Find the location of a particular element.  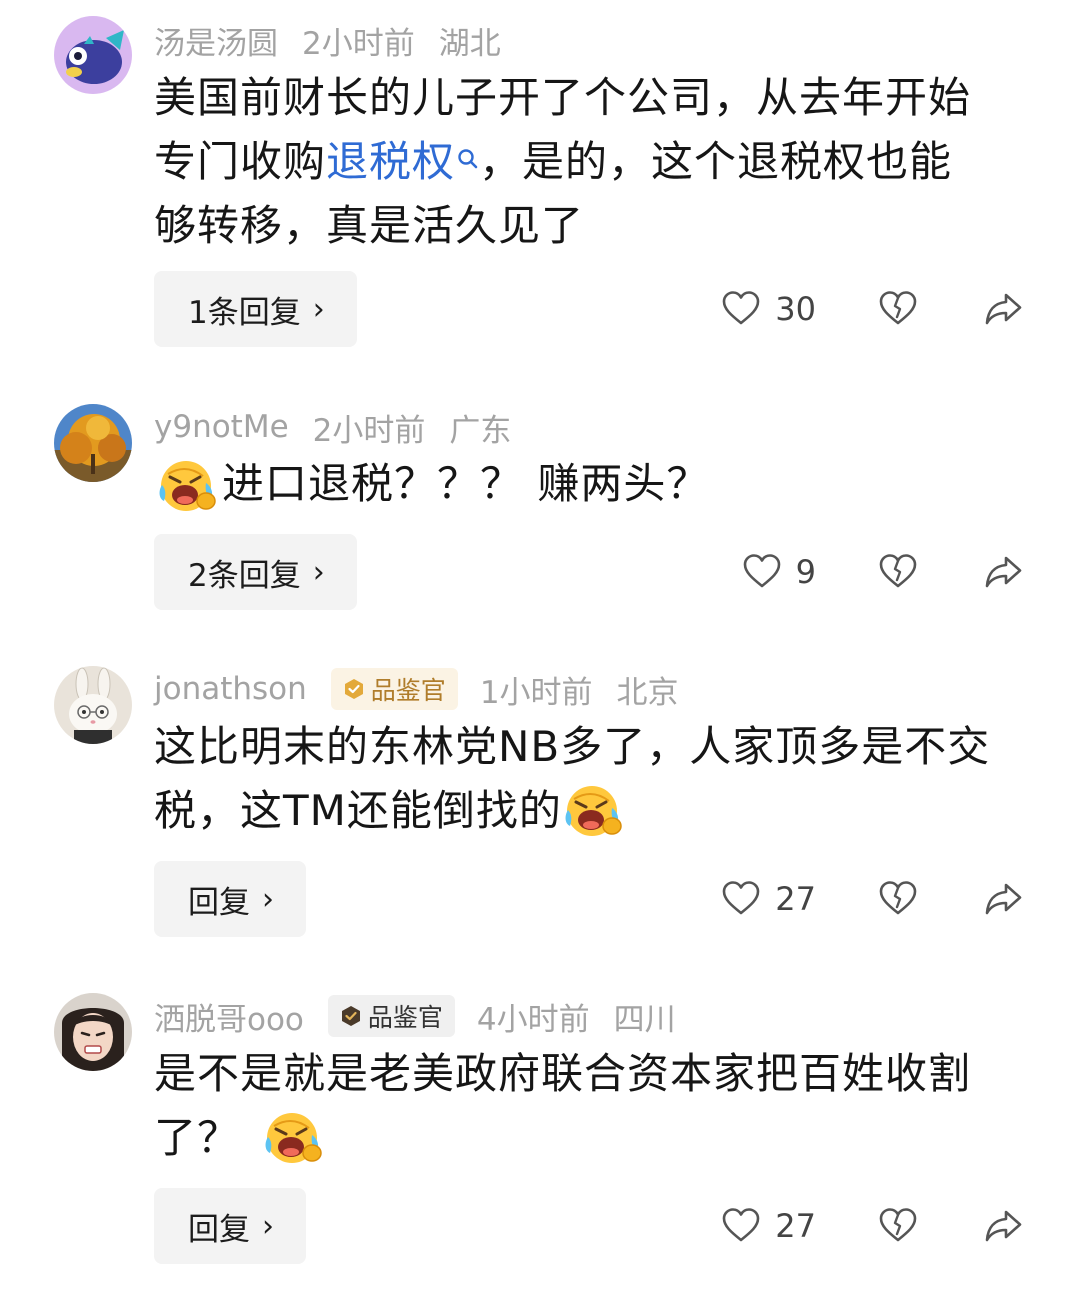

comment-text: 进口退税？？？ 赚两头？ is located at coordinates (589, 484).